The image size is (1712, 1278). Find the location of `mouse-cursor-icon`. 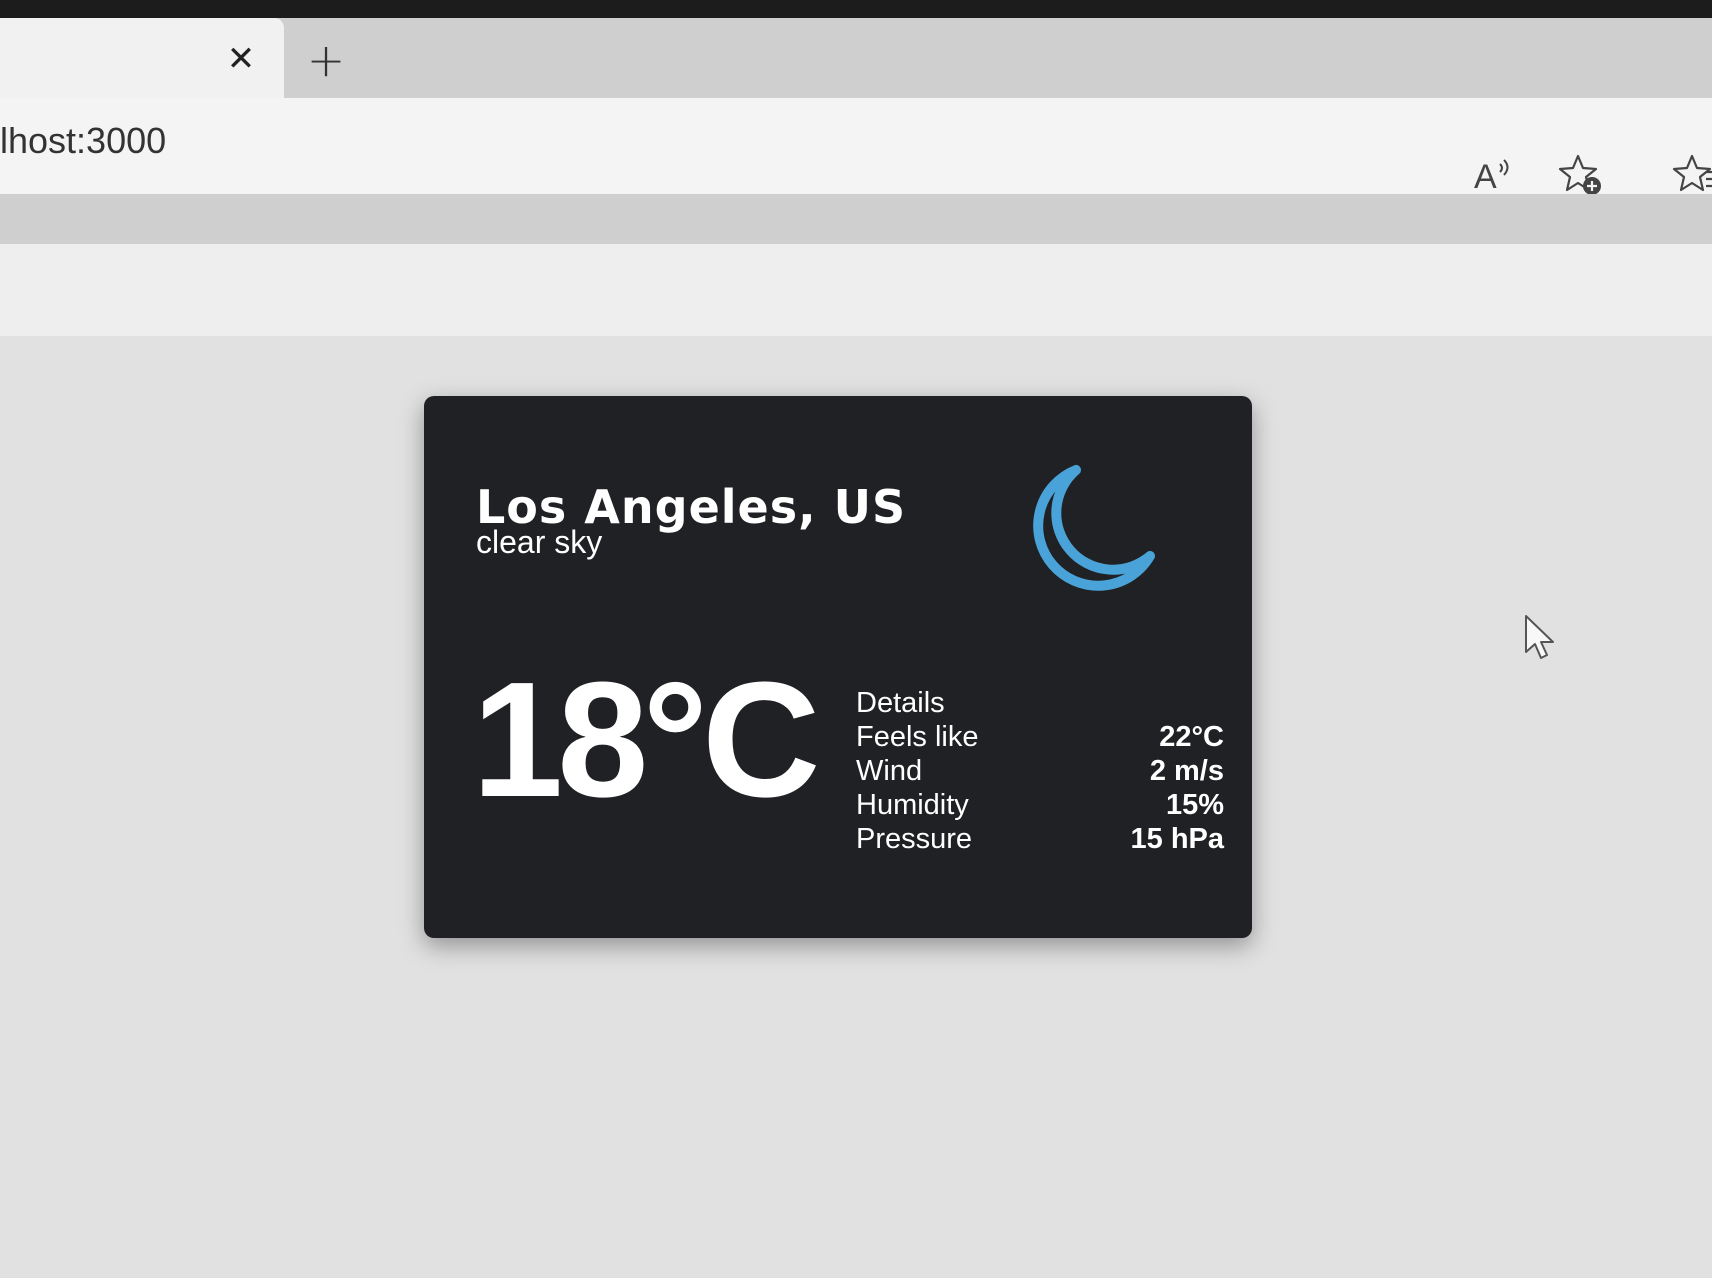

mouse-cursor-icon is located at coordinates (1541, 639).